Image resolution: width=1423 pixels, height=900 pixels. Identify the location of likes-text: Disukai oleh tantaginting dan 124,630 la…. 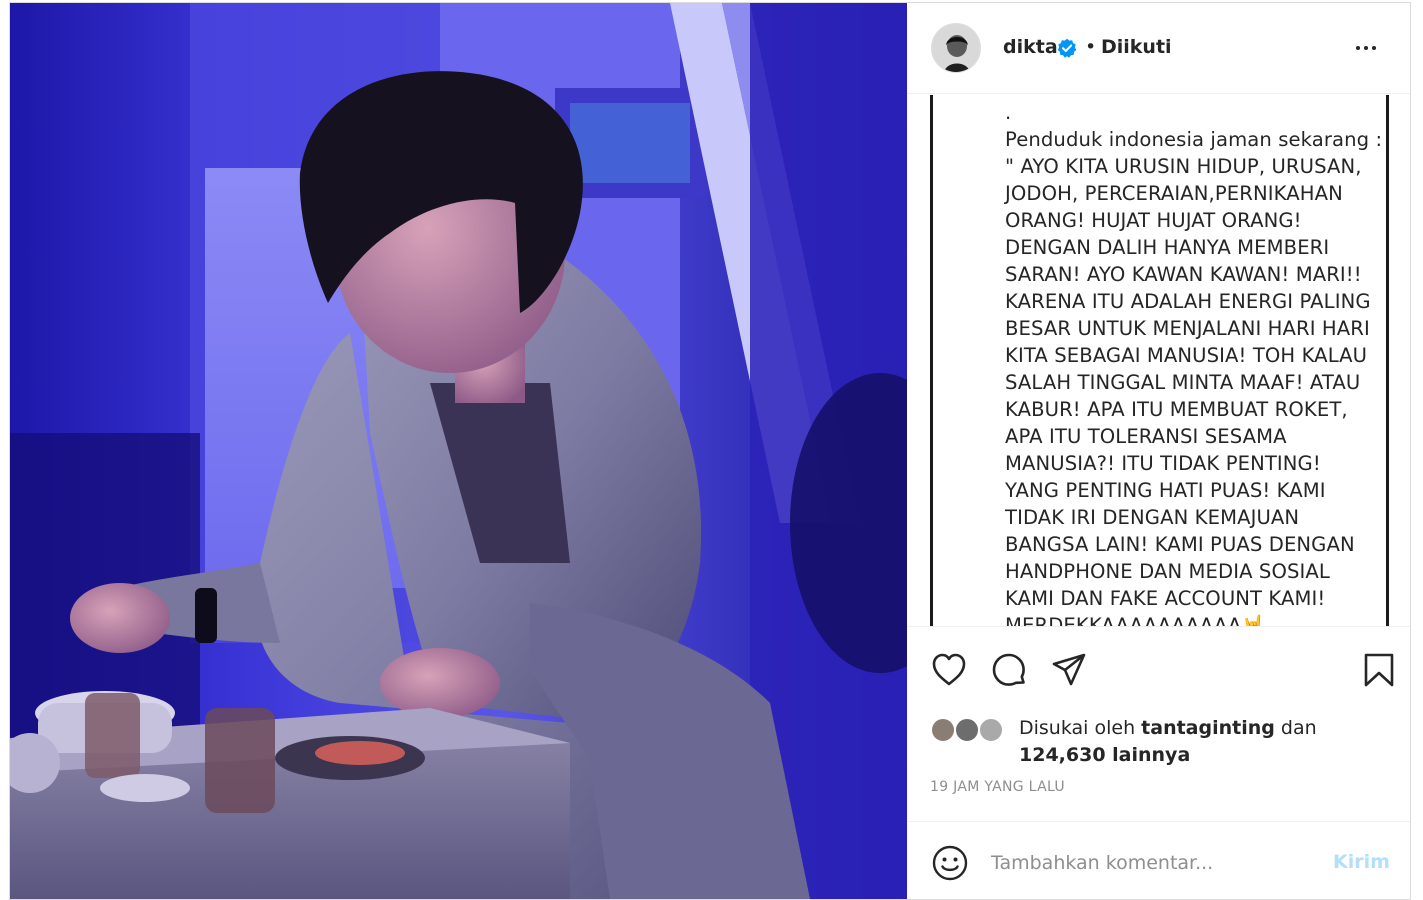
(1204, 742).